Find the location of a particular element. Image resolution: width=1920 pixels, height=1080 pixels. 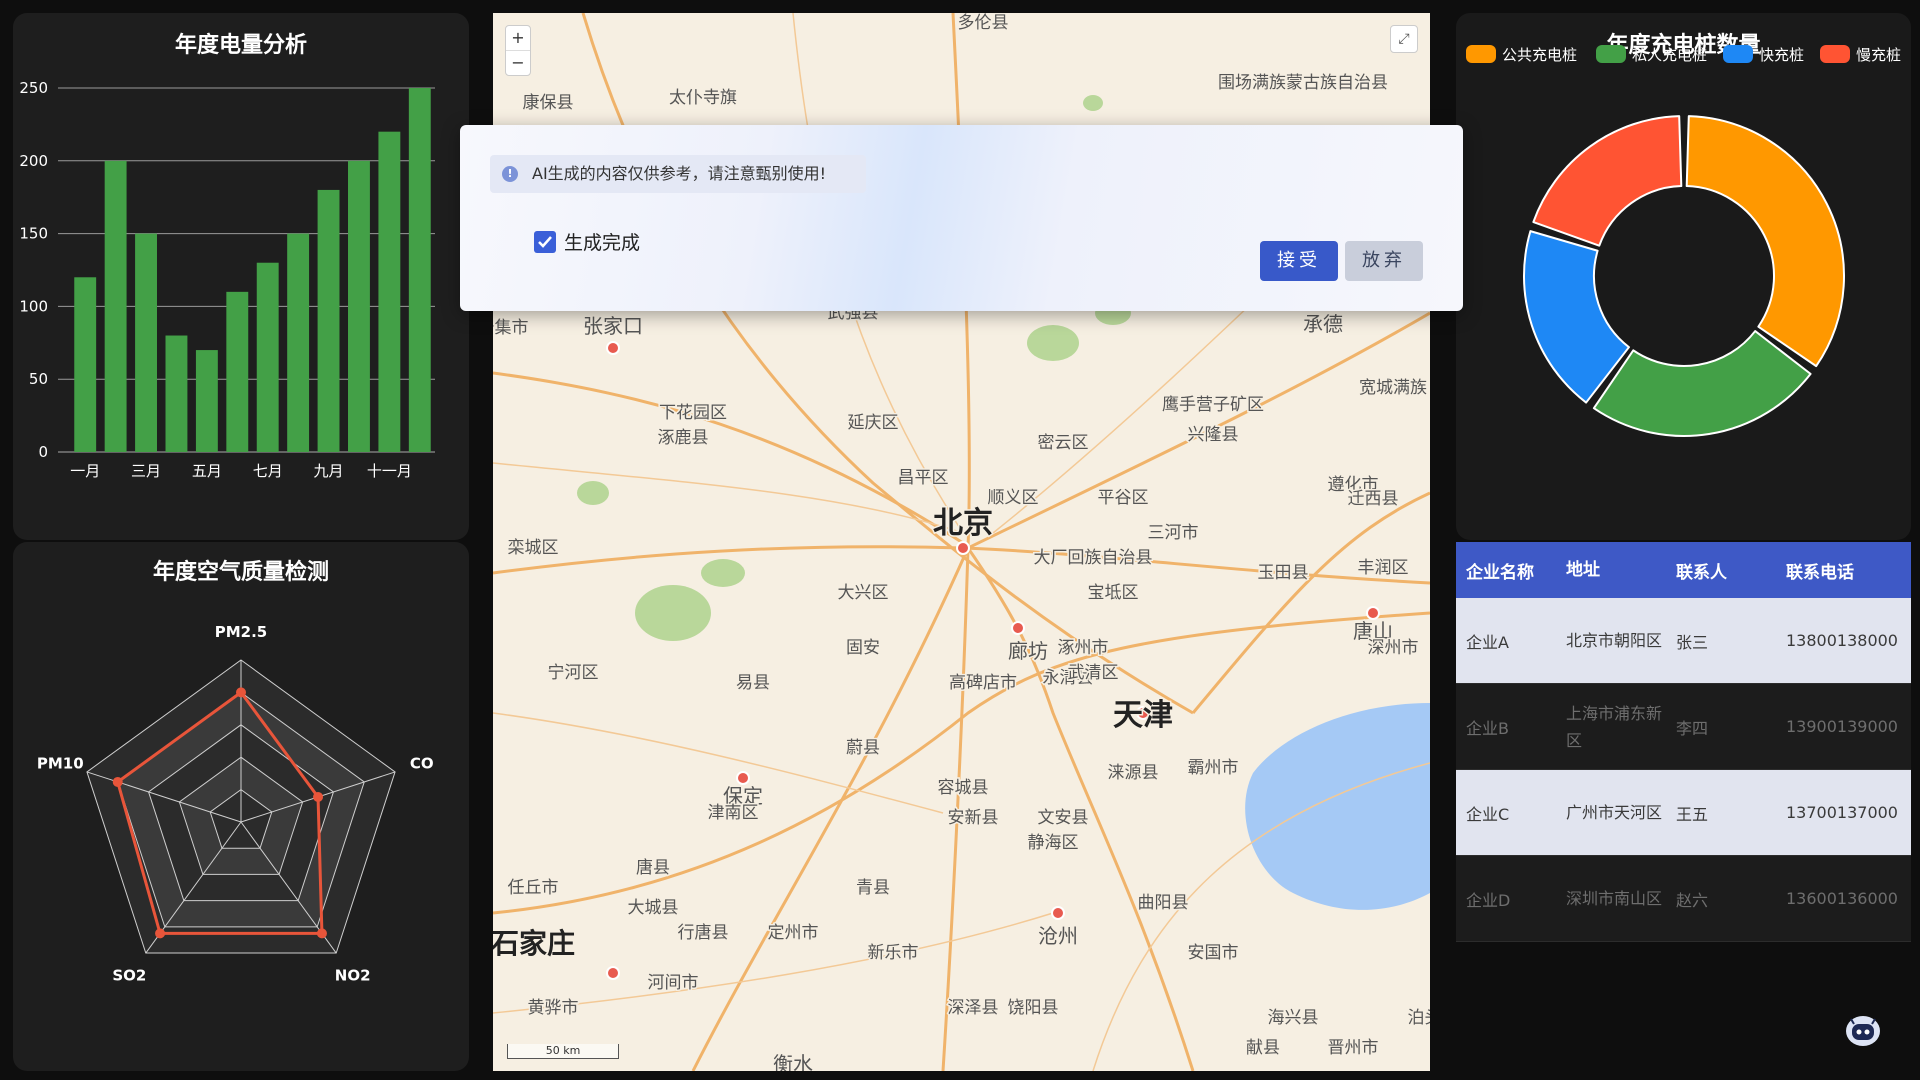

ai-disclaimer: ! AI生成的内容仅供参考，请注意甄别使用! is located at coordinates (678, 174).